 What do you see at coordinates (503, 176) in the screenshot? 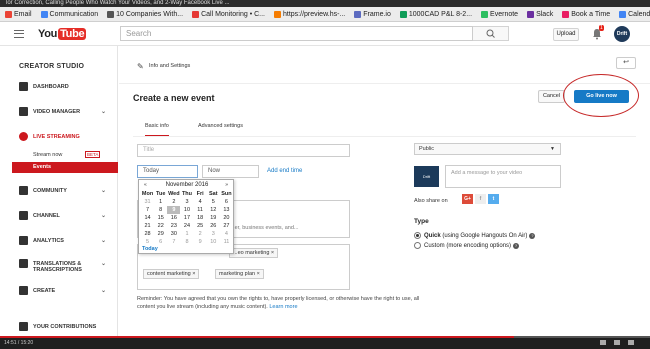
I see `message-input: Add a message to your video` at bounding box center [503, 176].